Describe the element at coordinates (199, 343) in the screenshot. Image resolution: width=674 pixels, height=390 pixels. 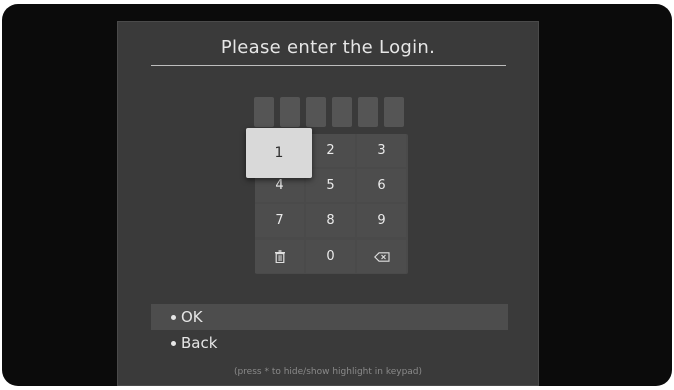
I see `back-label: Back` at that location.